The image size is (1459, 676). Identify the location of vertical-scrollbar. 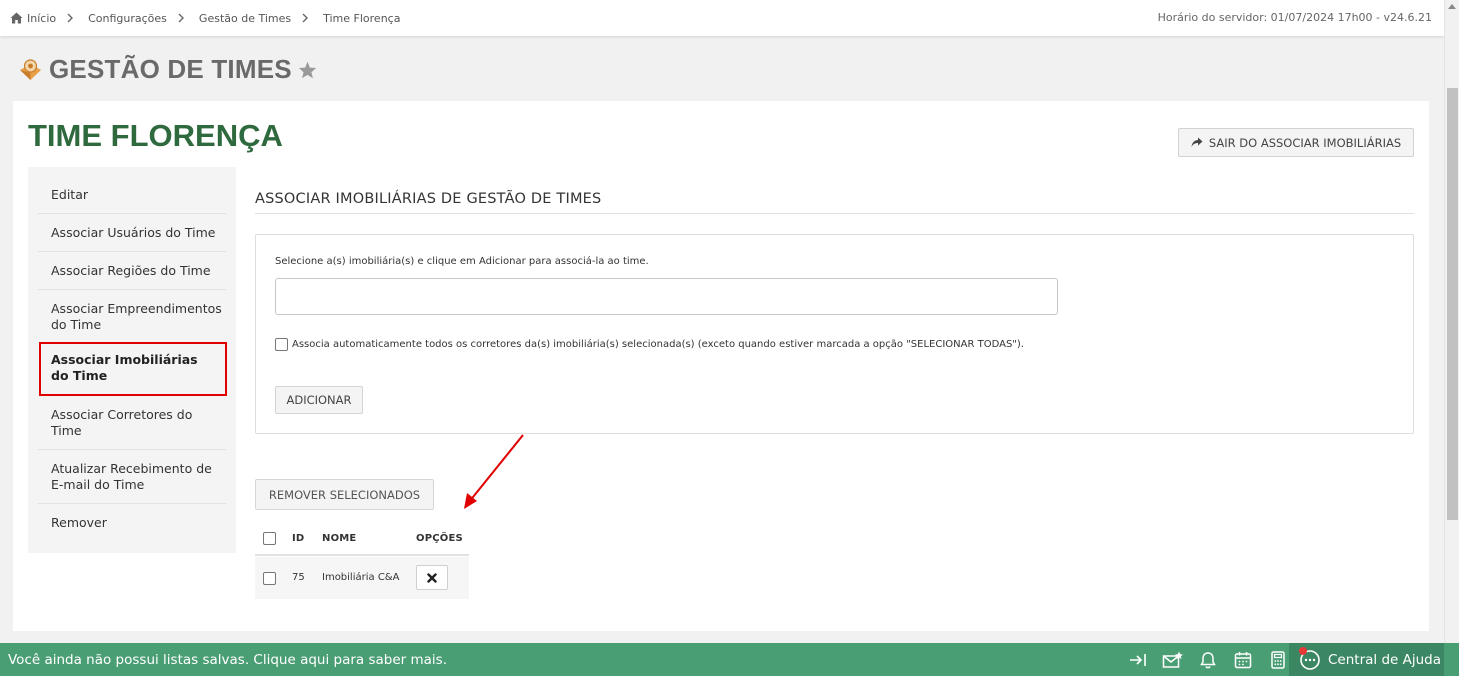
(1451, 321).